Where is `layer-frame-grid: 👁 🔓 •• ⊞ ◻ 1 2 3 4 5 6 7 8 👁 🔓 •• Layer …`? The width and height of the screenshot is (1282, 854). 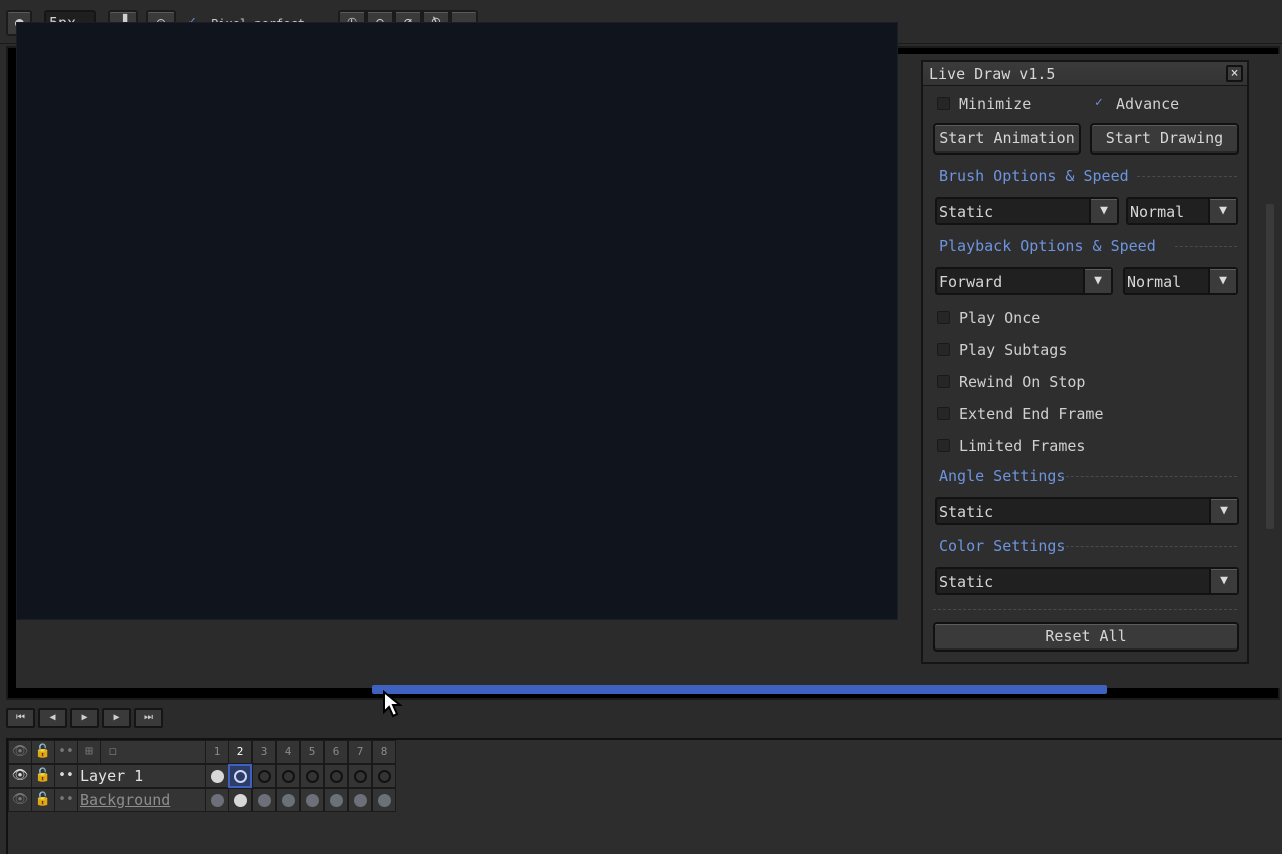 layer-frame-grid: 👁 🔓 •• ⊞ ◻ 1 2 3 4 5 6 7 8 👁 🔓 •• Layer … is located at coordinates (644, 796).